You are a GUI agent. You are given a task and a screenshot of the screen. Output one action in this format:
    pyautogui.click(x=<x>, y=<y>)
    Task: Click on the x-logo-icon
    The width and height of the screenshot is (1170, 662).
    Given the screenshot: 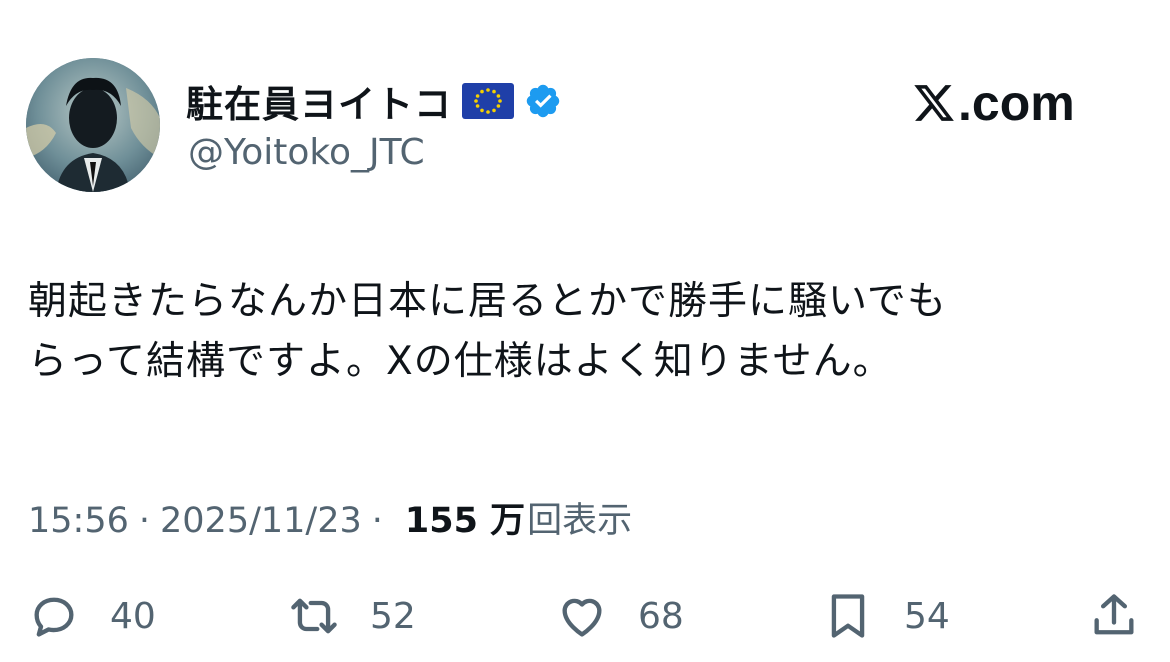 What is the action you would take?
    pyautogui.click(x=934, y=103)
    